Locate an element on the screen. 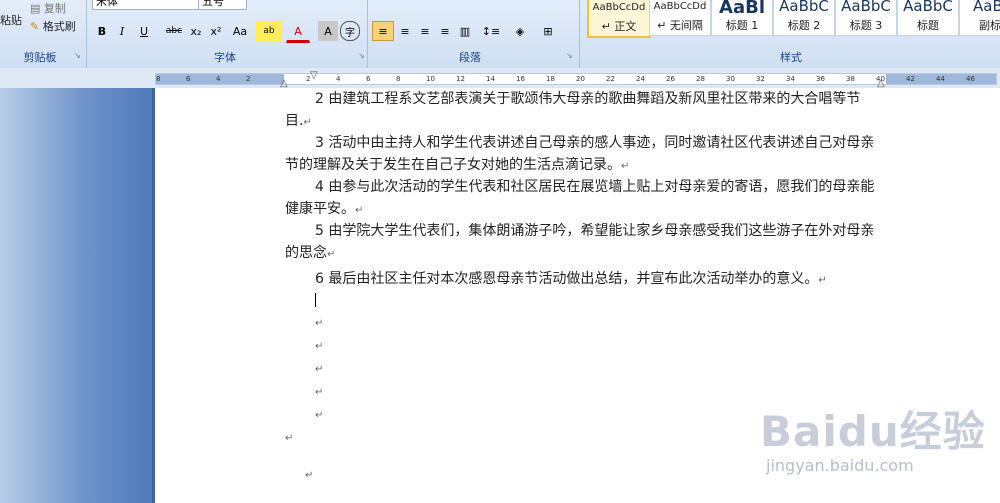  style-name-label: 标题 3 is located at coordinates (866, 25).